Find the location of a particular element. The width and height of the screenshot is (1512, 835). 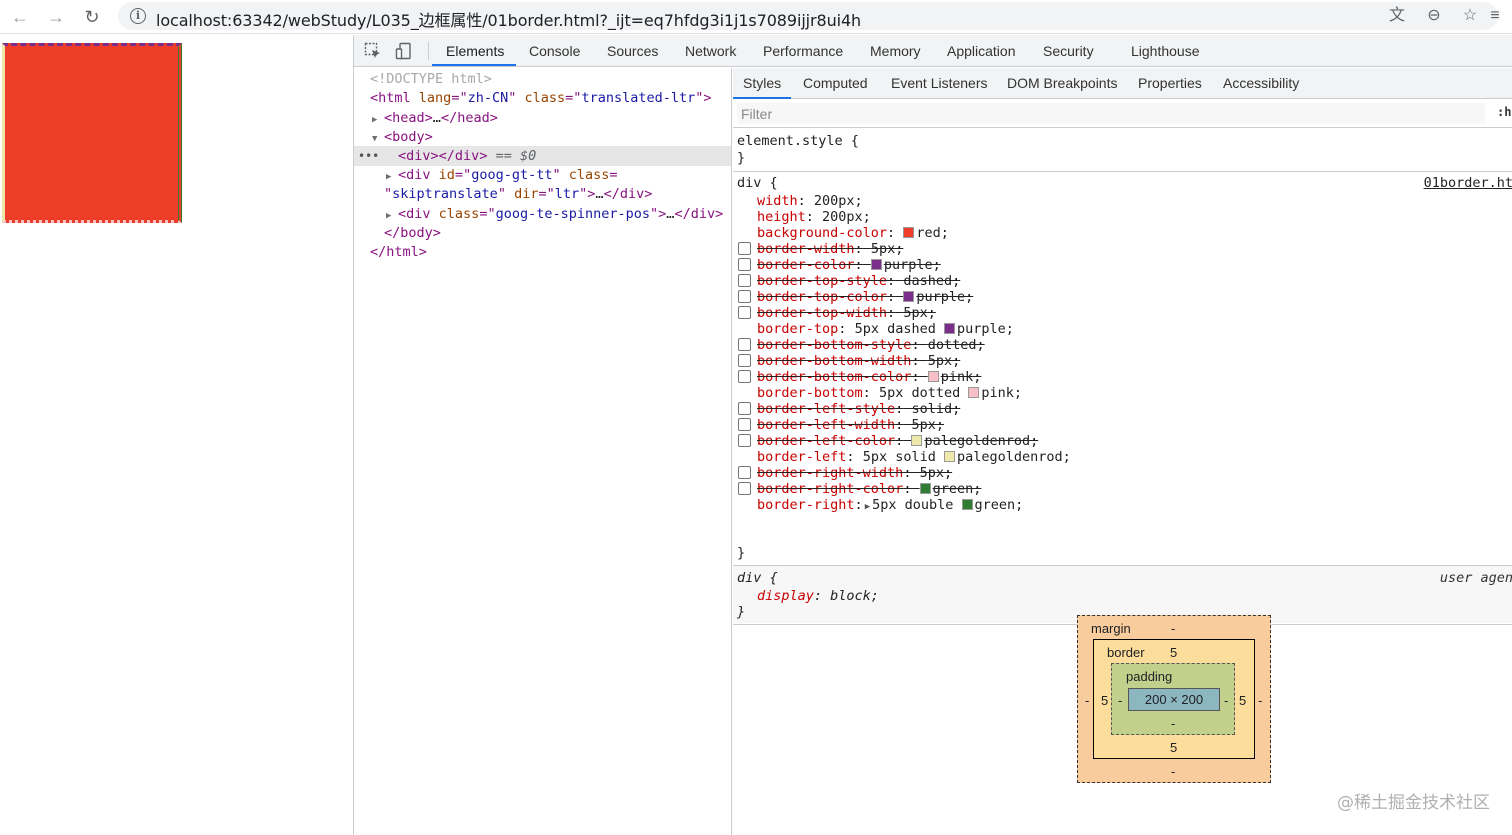

border-left-value: 5 is located at coordinates (1104, 700).